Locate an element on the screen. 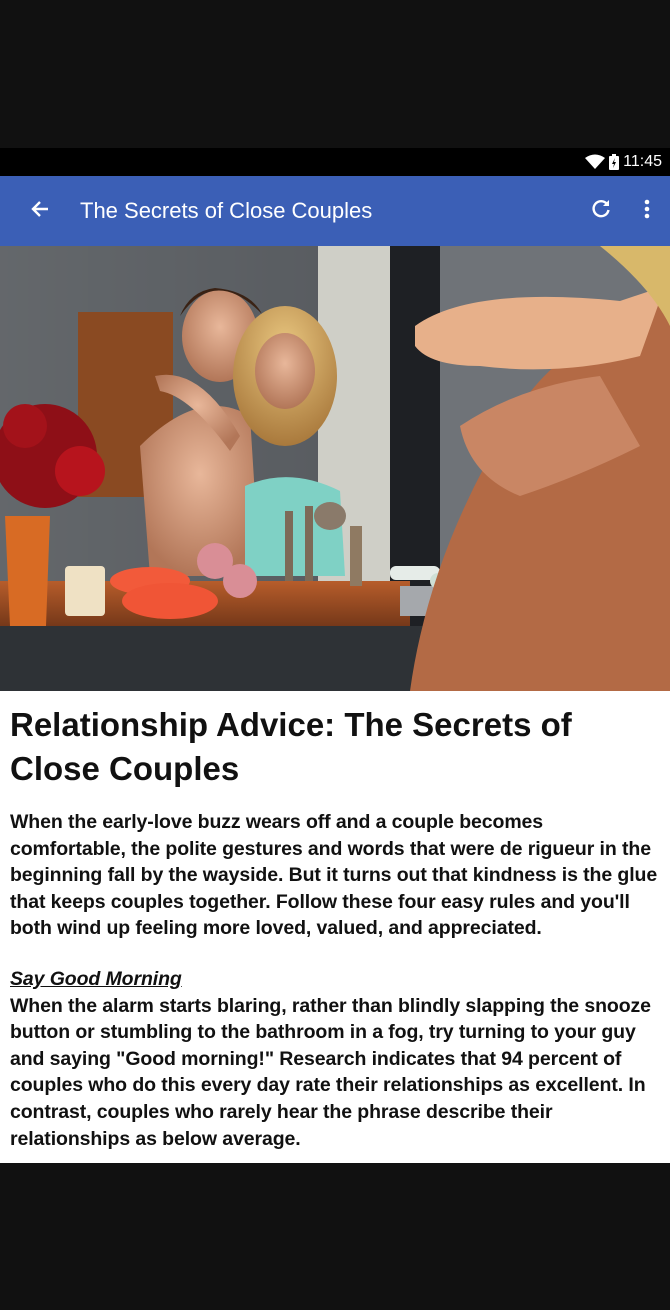  refresh-icon is located at coordinates (601, 211).